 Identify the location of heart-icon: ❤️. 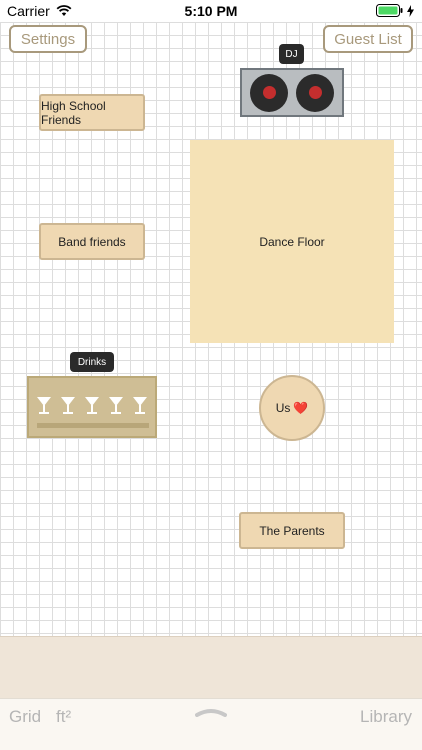
(301, 408).